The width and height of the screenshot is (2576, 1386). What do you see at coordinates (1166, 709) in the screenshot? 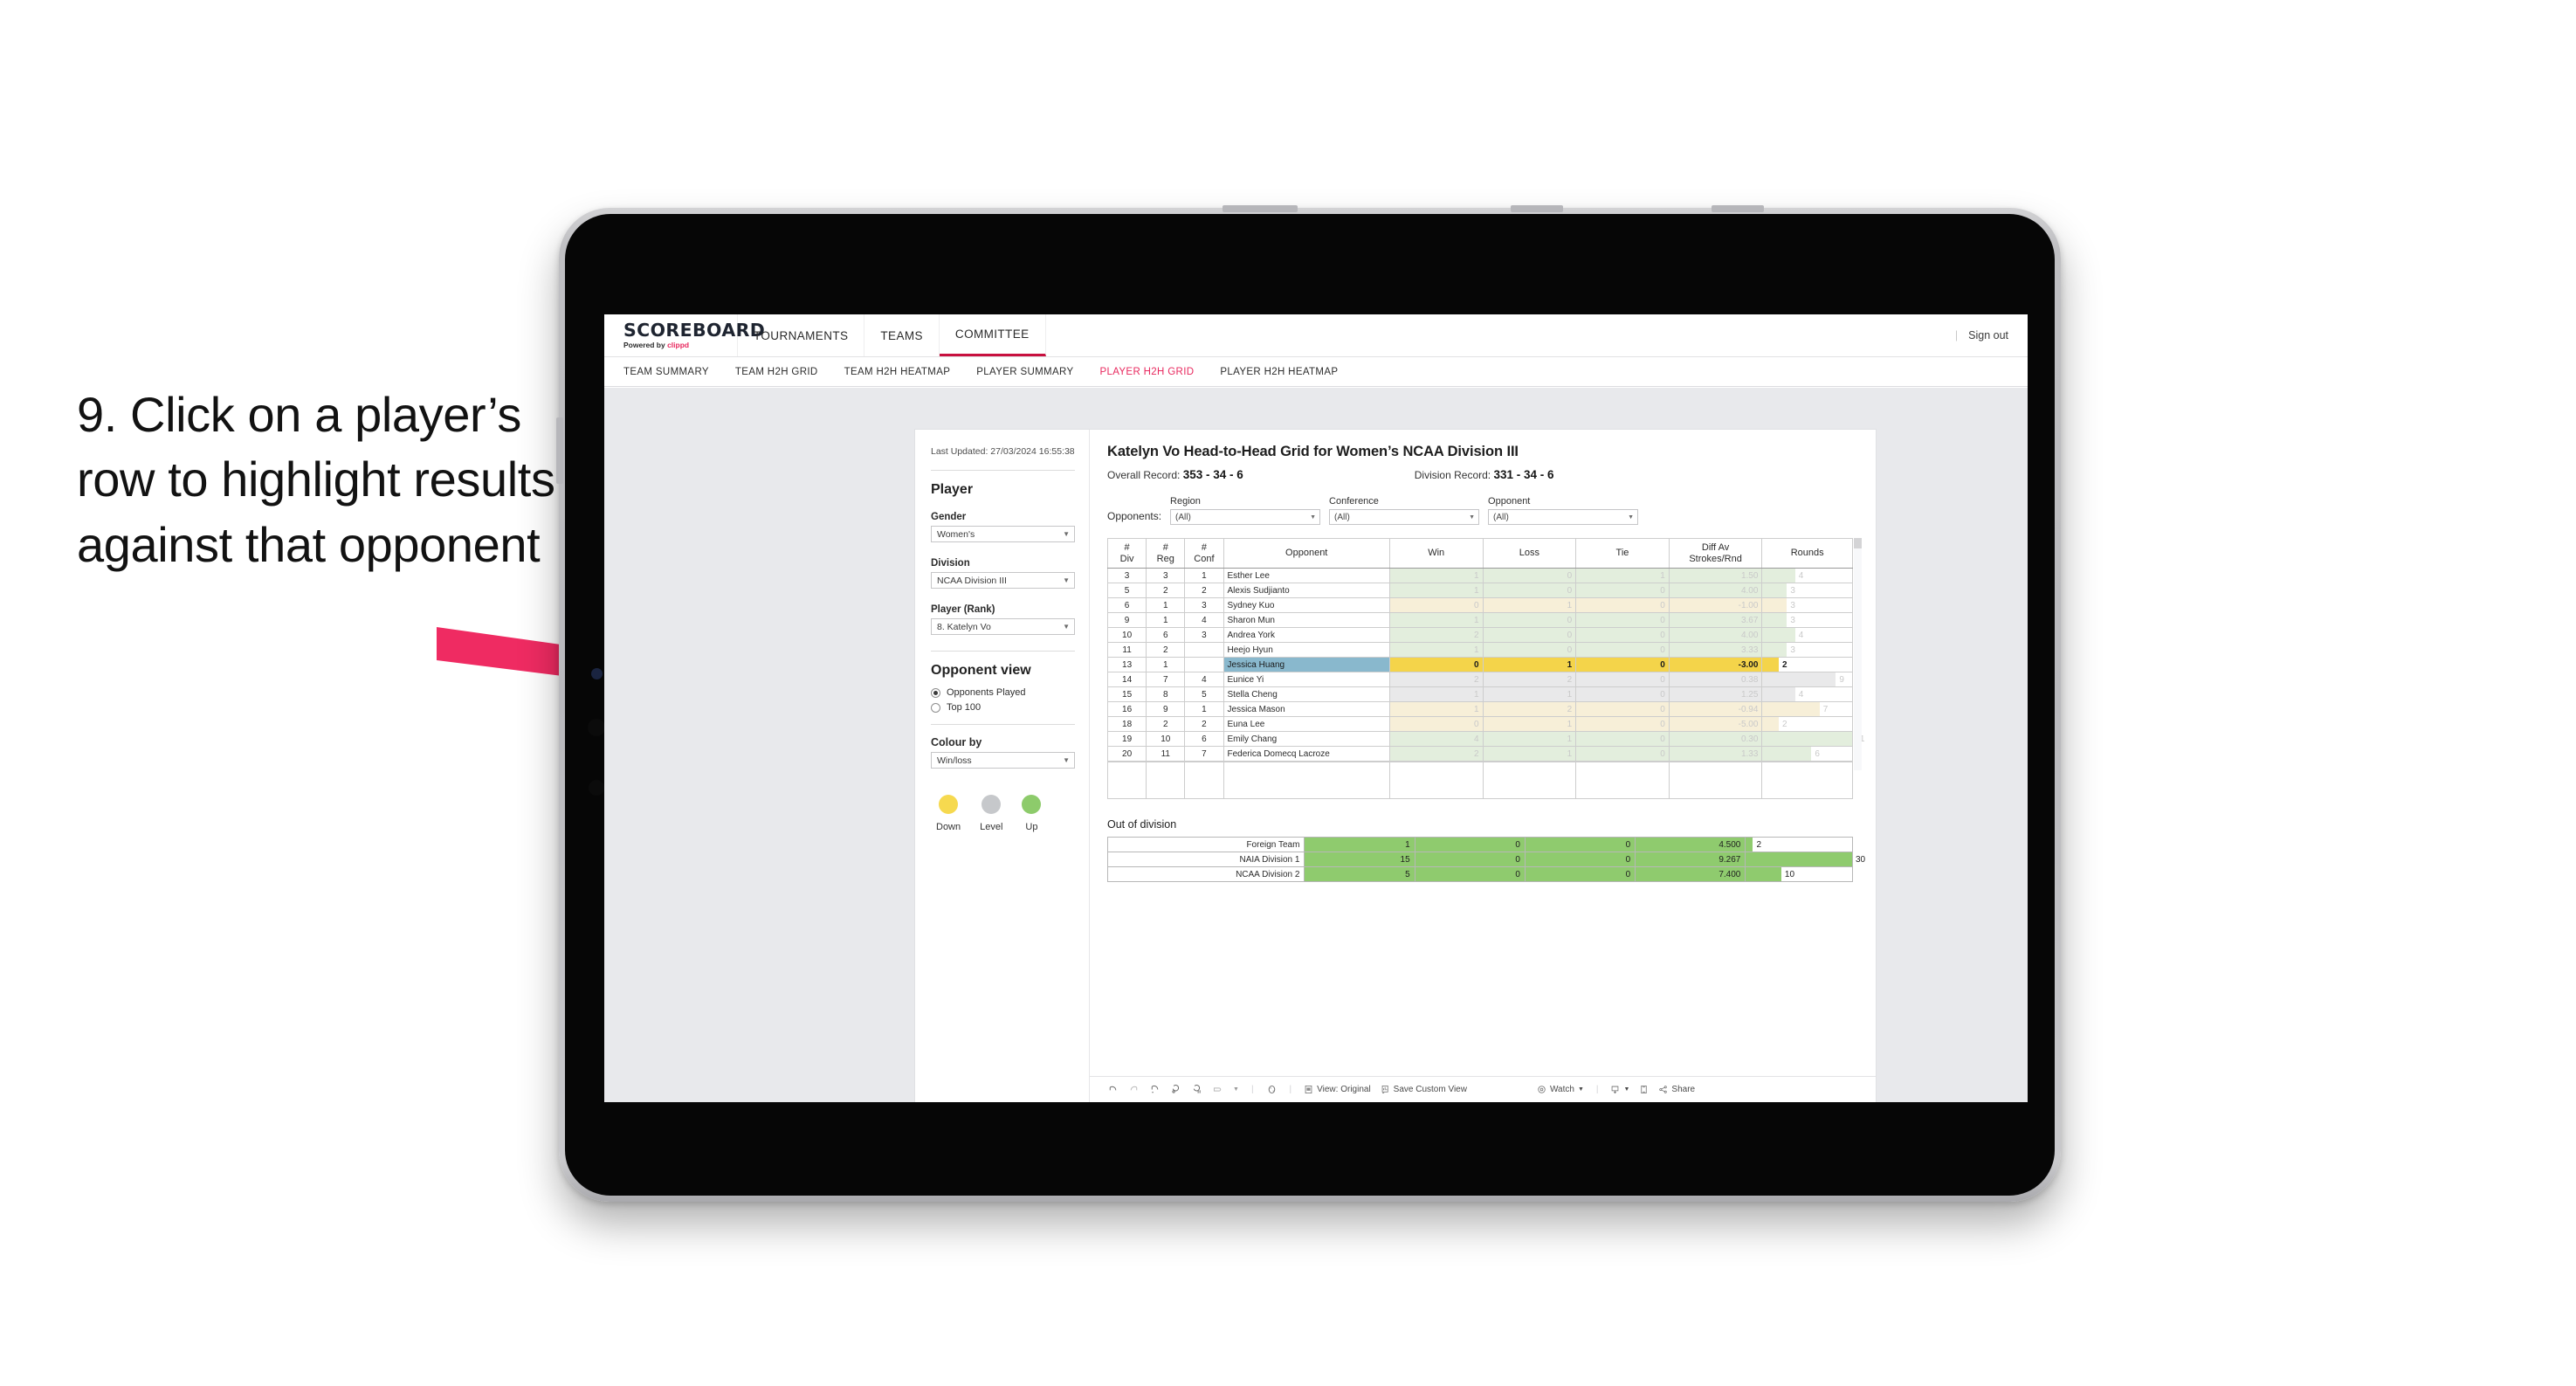
I see `cell-reg: 9` at bounding box center [1166, 709].